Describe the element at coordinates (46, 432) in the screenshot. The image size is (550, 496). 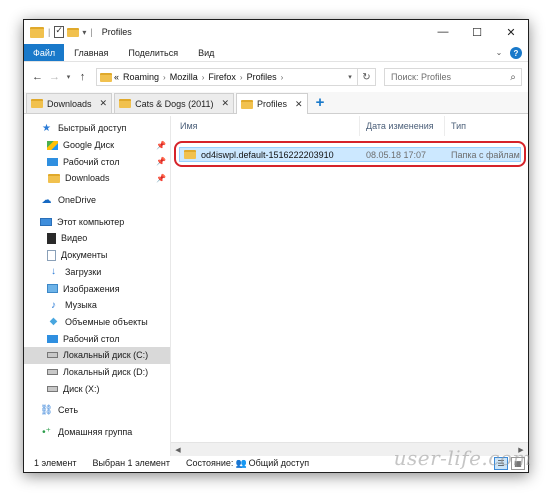
I see `homegroup-icon: •⁺` at that location.